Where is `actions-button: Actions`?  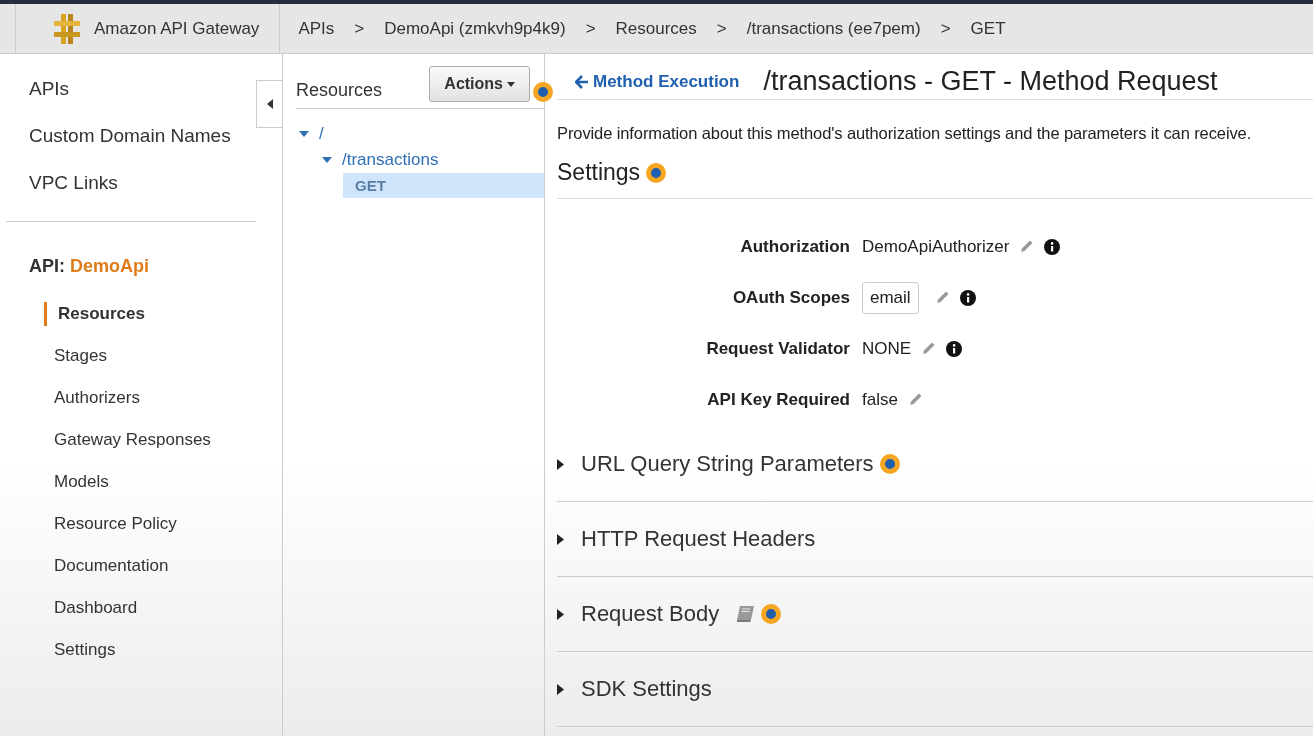 actions-button: Actions is located at coordinates (479, 84).